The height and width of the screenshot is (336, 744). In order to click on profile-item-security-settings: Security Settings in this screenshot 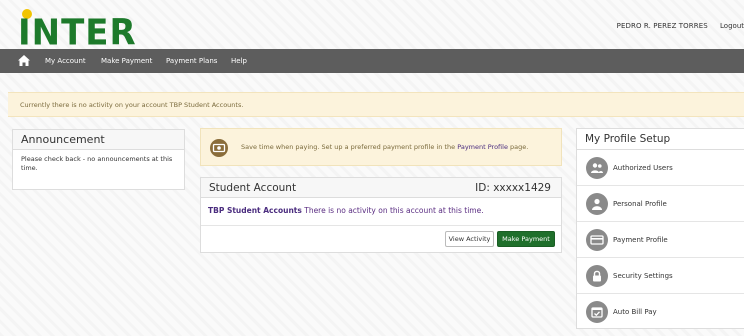, I will do `click(660, 276)`.